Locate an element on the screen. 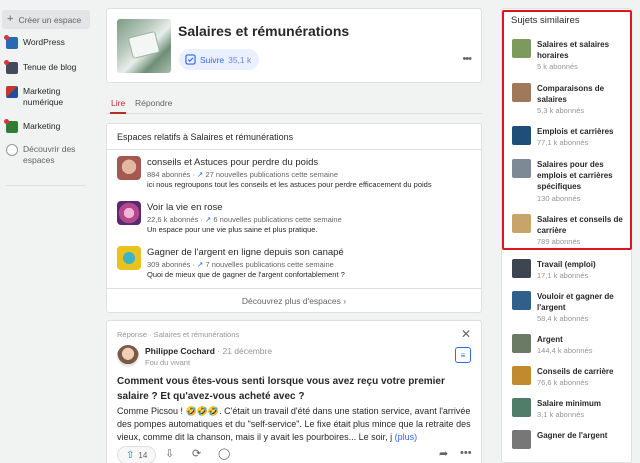 The image size is (640, 463). answer-context: Réponse · Salaires et rémunérations is located at coordinates (178, 334).